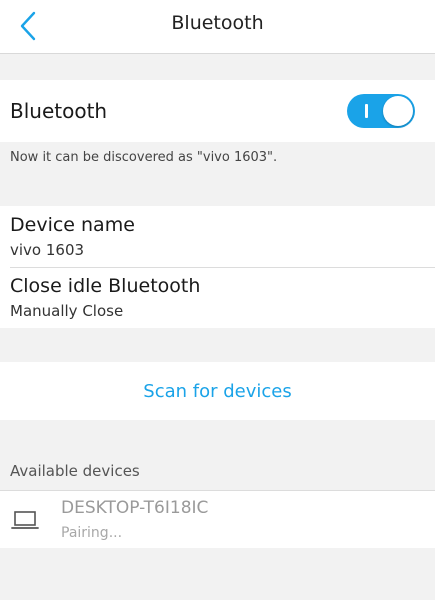 The width and height of the screenshot is (435, 600). I want to click on laptop-icon, so click(25, 520).